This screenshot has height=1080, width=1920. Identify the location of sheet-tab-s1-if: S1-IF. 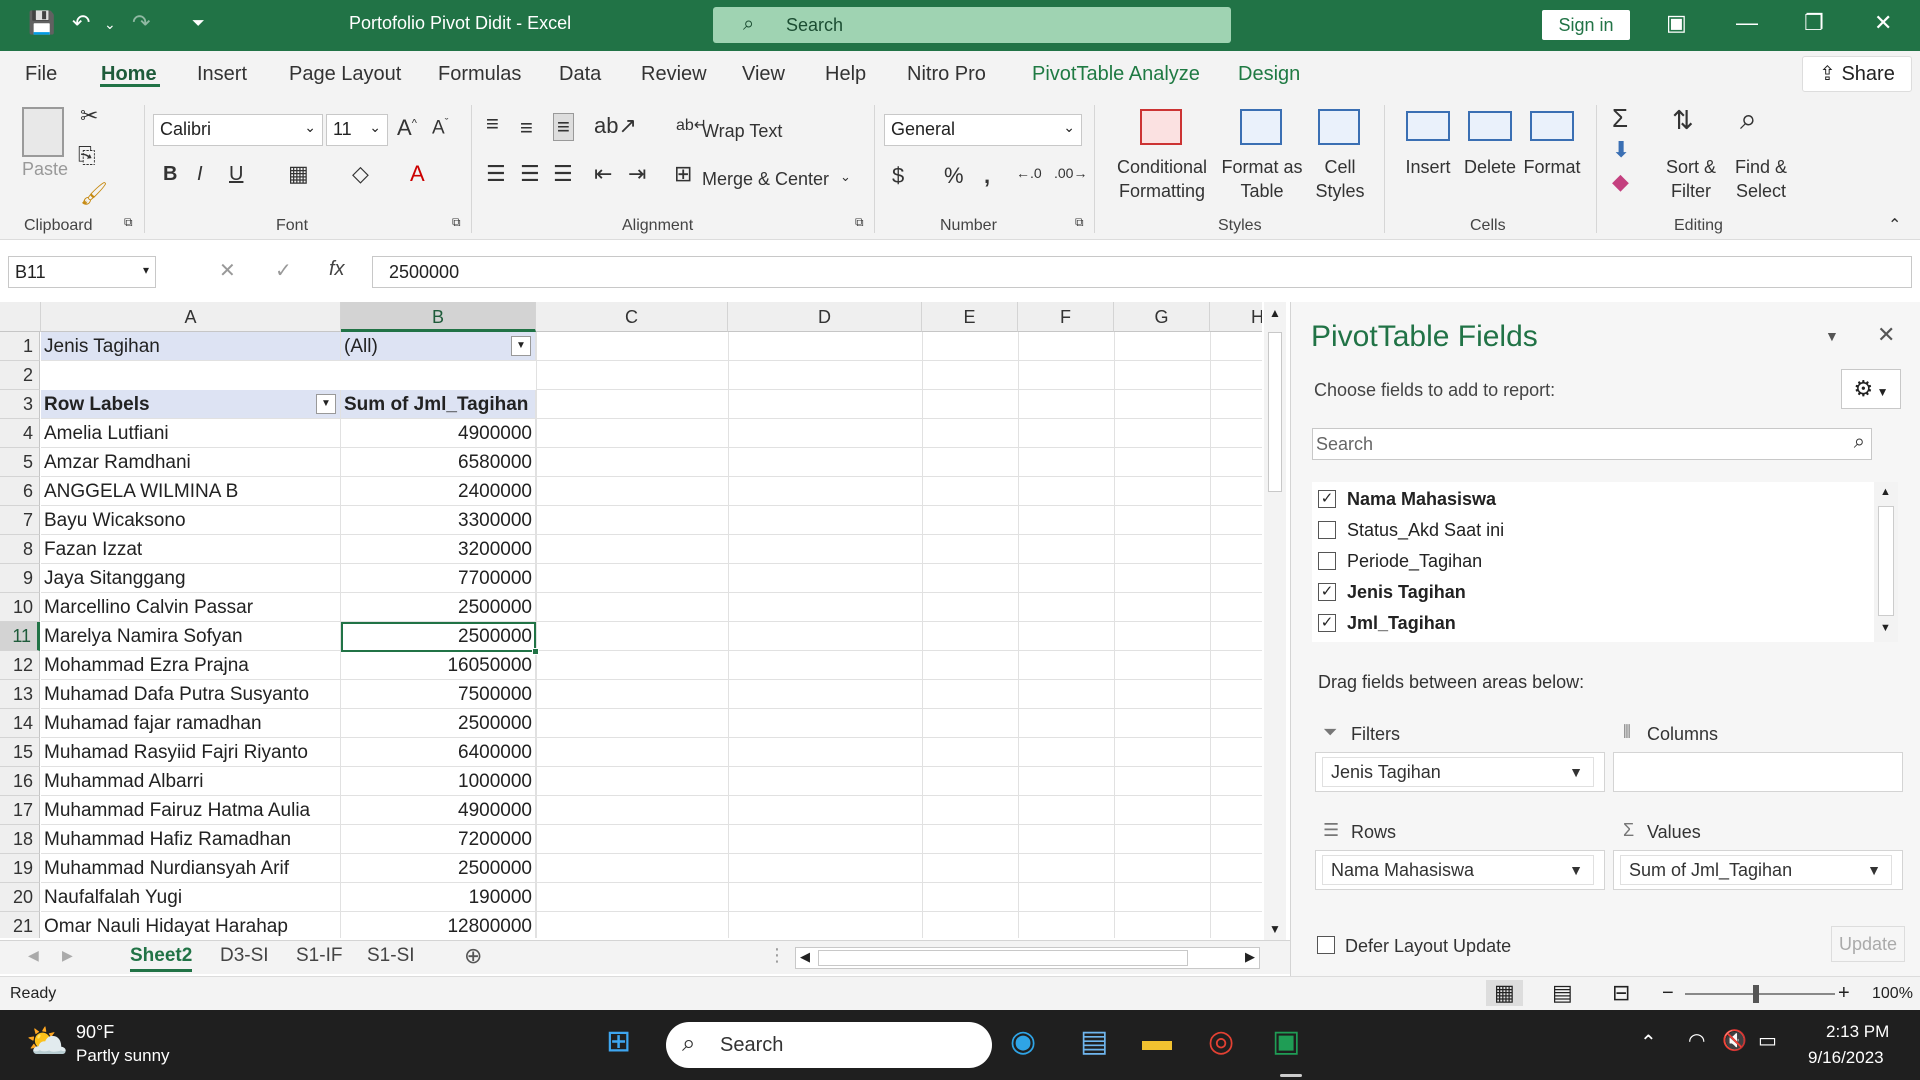
(319, 956).